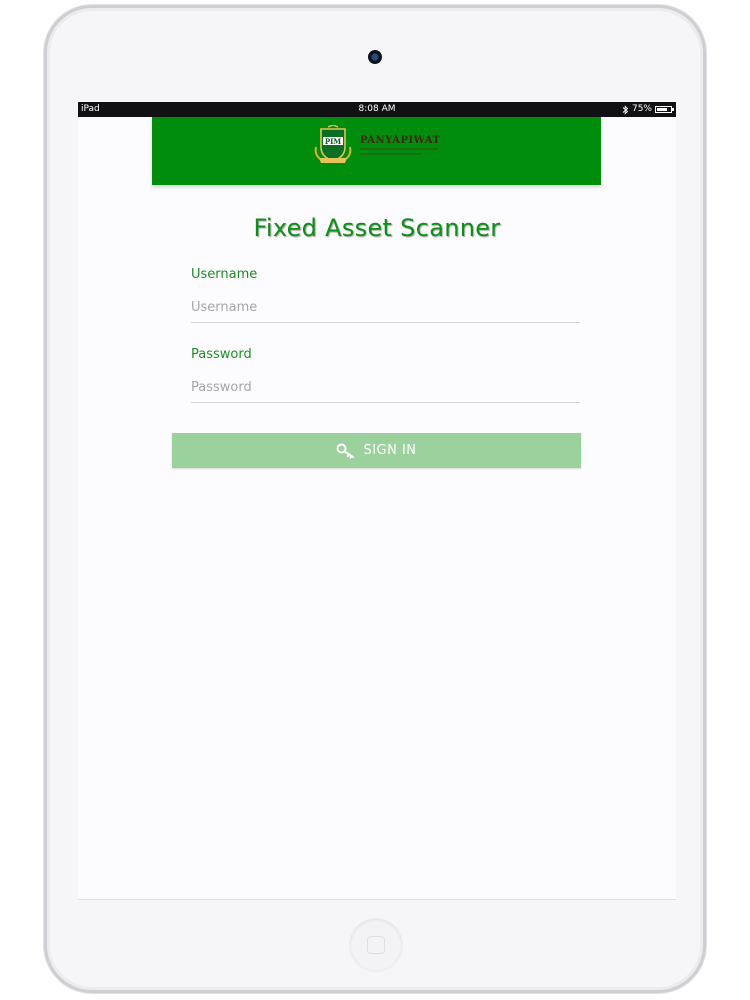 The image size is (750, 1000). I want to click on pim-crest-icon: PIM, so click(333, 144).